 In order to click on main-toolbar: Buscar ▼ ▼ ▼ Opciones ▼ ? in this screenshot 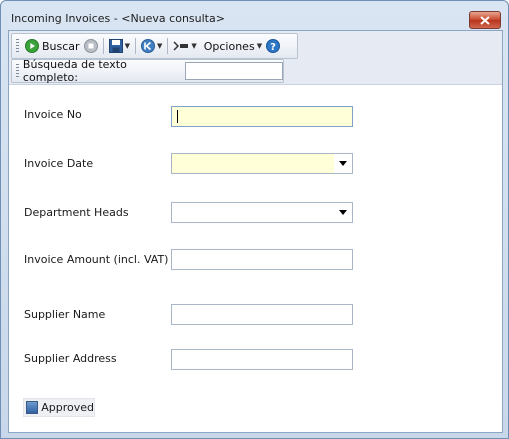, I will do `click(154, 46)`.